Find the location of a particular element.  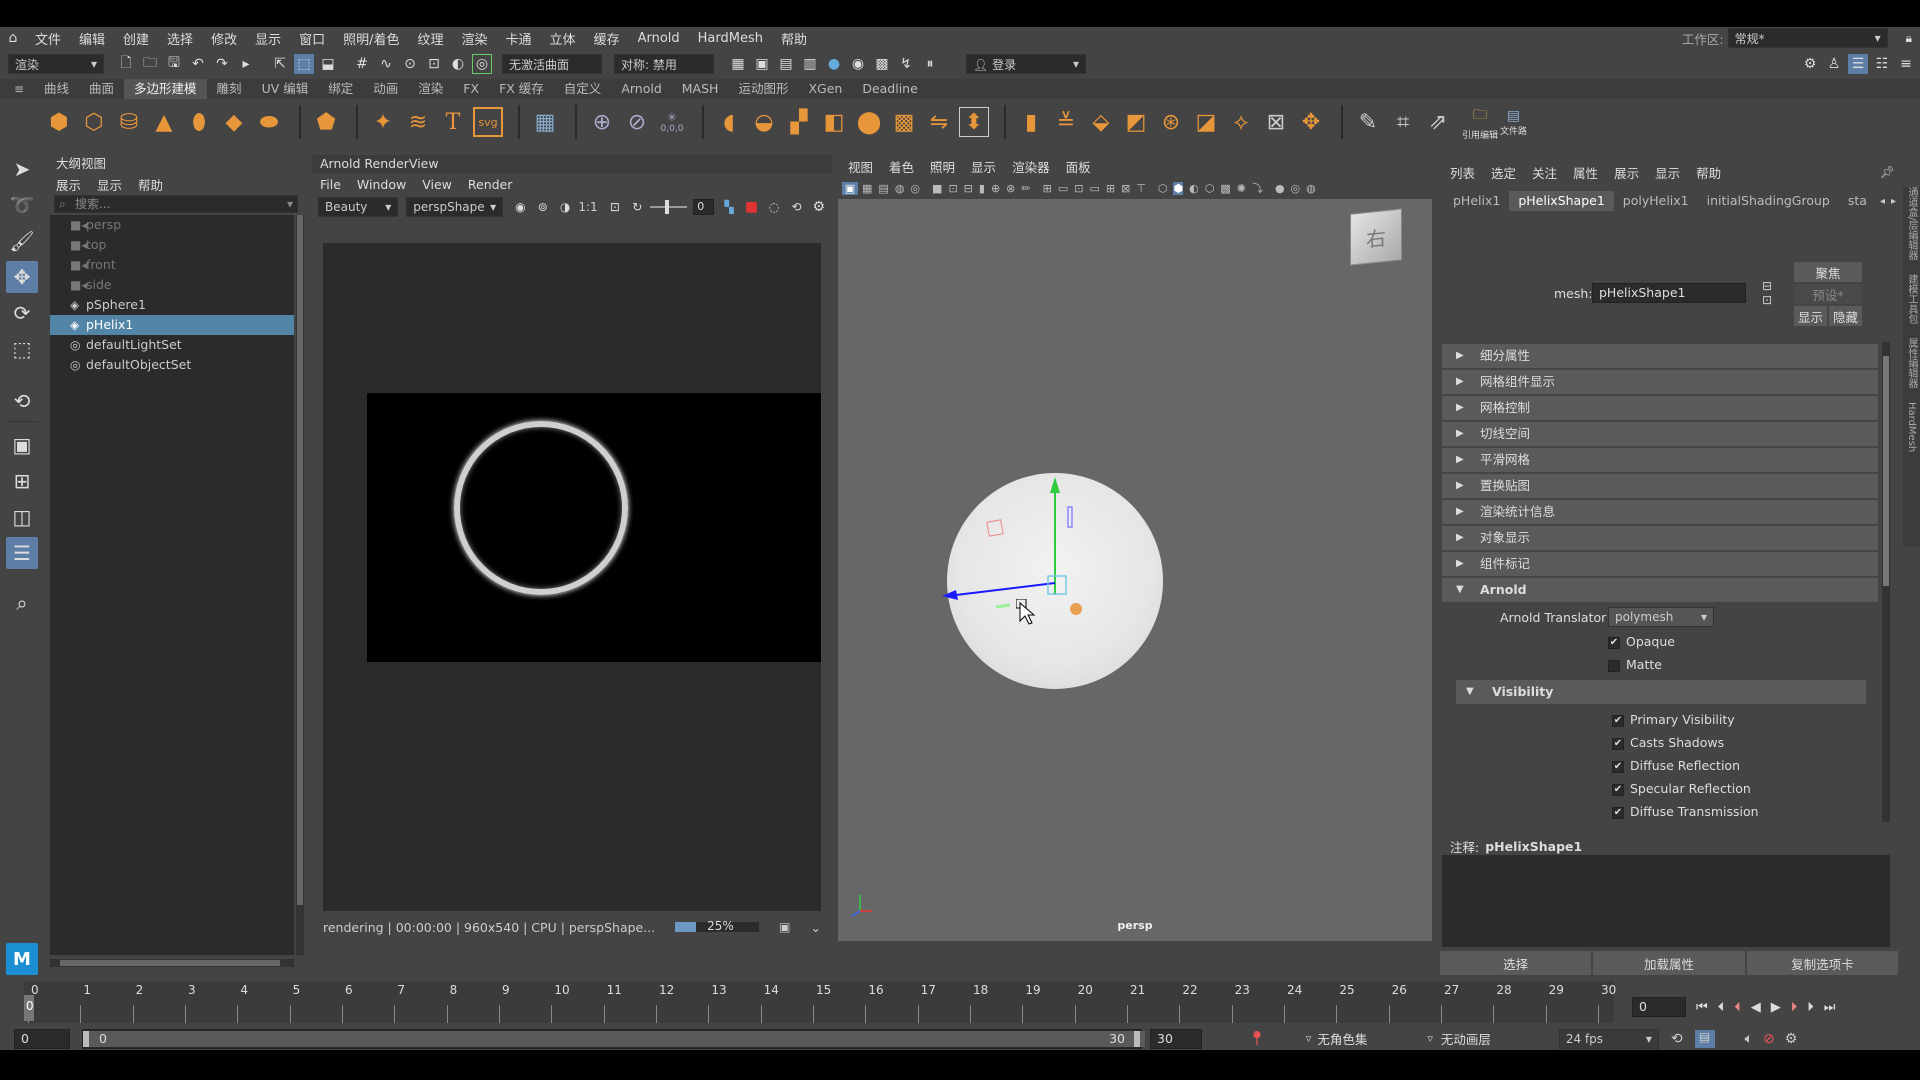

multicut-icon: ⊠ is located at coordinates (1276, 122).